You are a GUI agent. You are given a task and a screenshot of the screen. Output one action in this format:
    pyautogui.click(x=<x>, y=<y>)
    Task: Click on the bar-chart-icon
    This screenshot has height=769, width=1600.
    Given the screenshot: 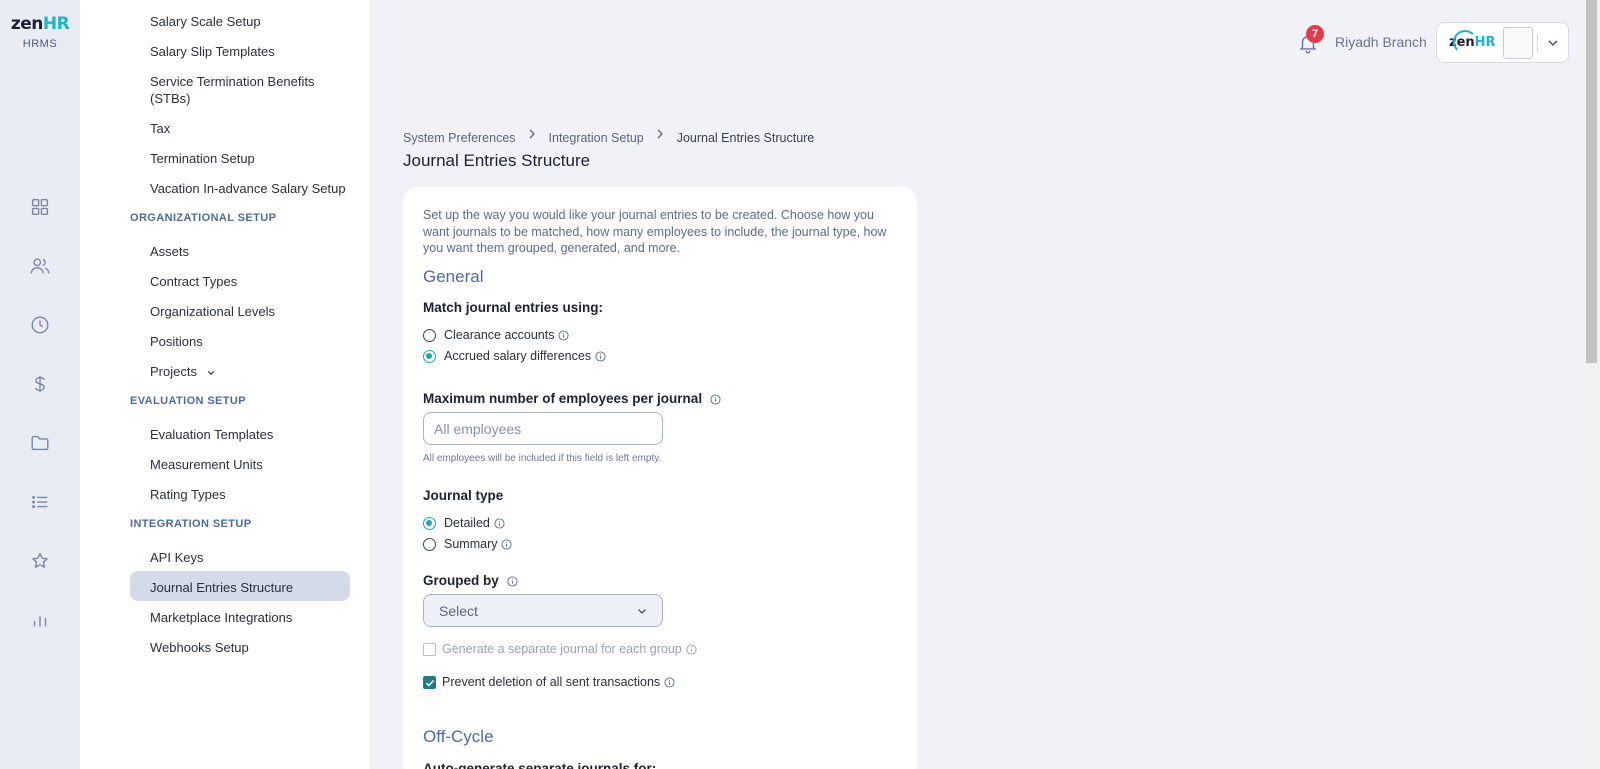 What is the action you would take?
    pyautogui.click(x=40, y=620)
    